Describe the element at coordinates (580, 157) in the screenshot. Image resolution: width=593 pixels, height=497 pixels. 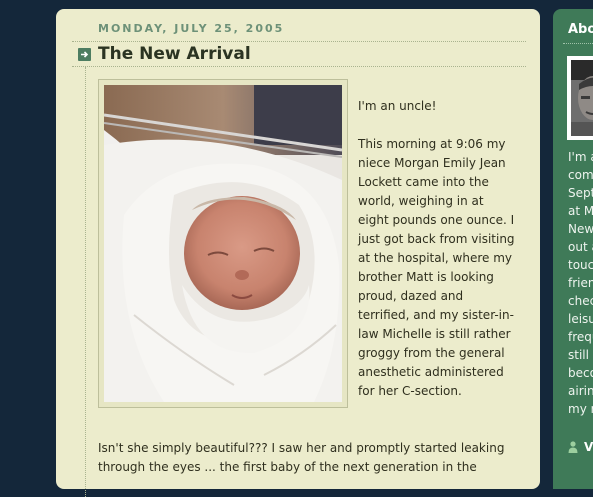
I see `sidebar-text-line: I'm a` at that location.